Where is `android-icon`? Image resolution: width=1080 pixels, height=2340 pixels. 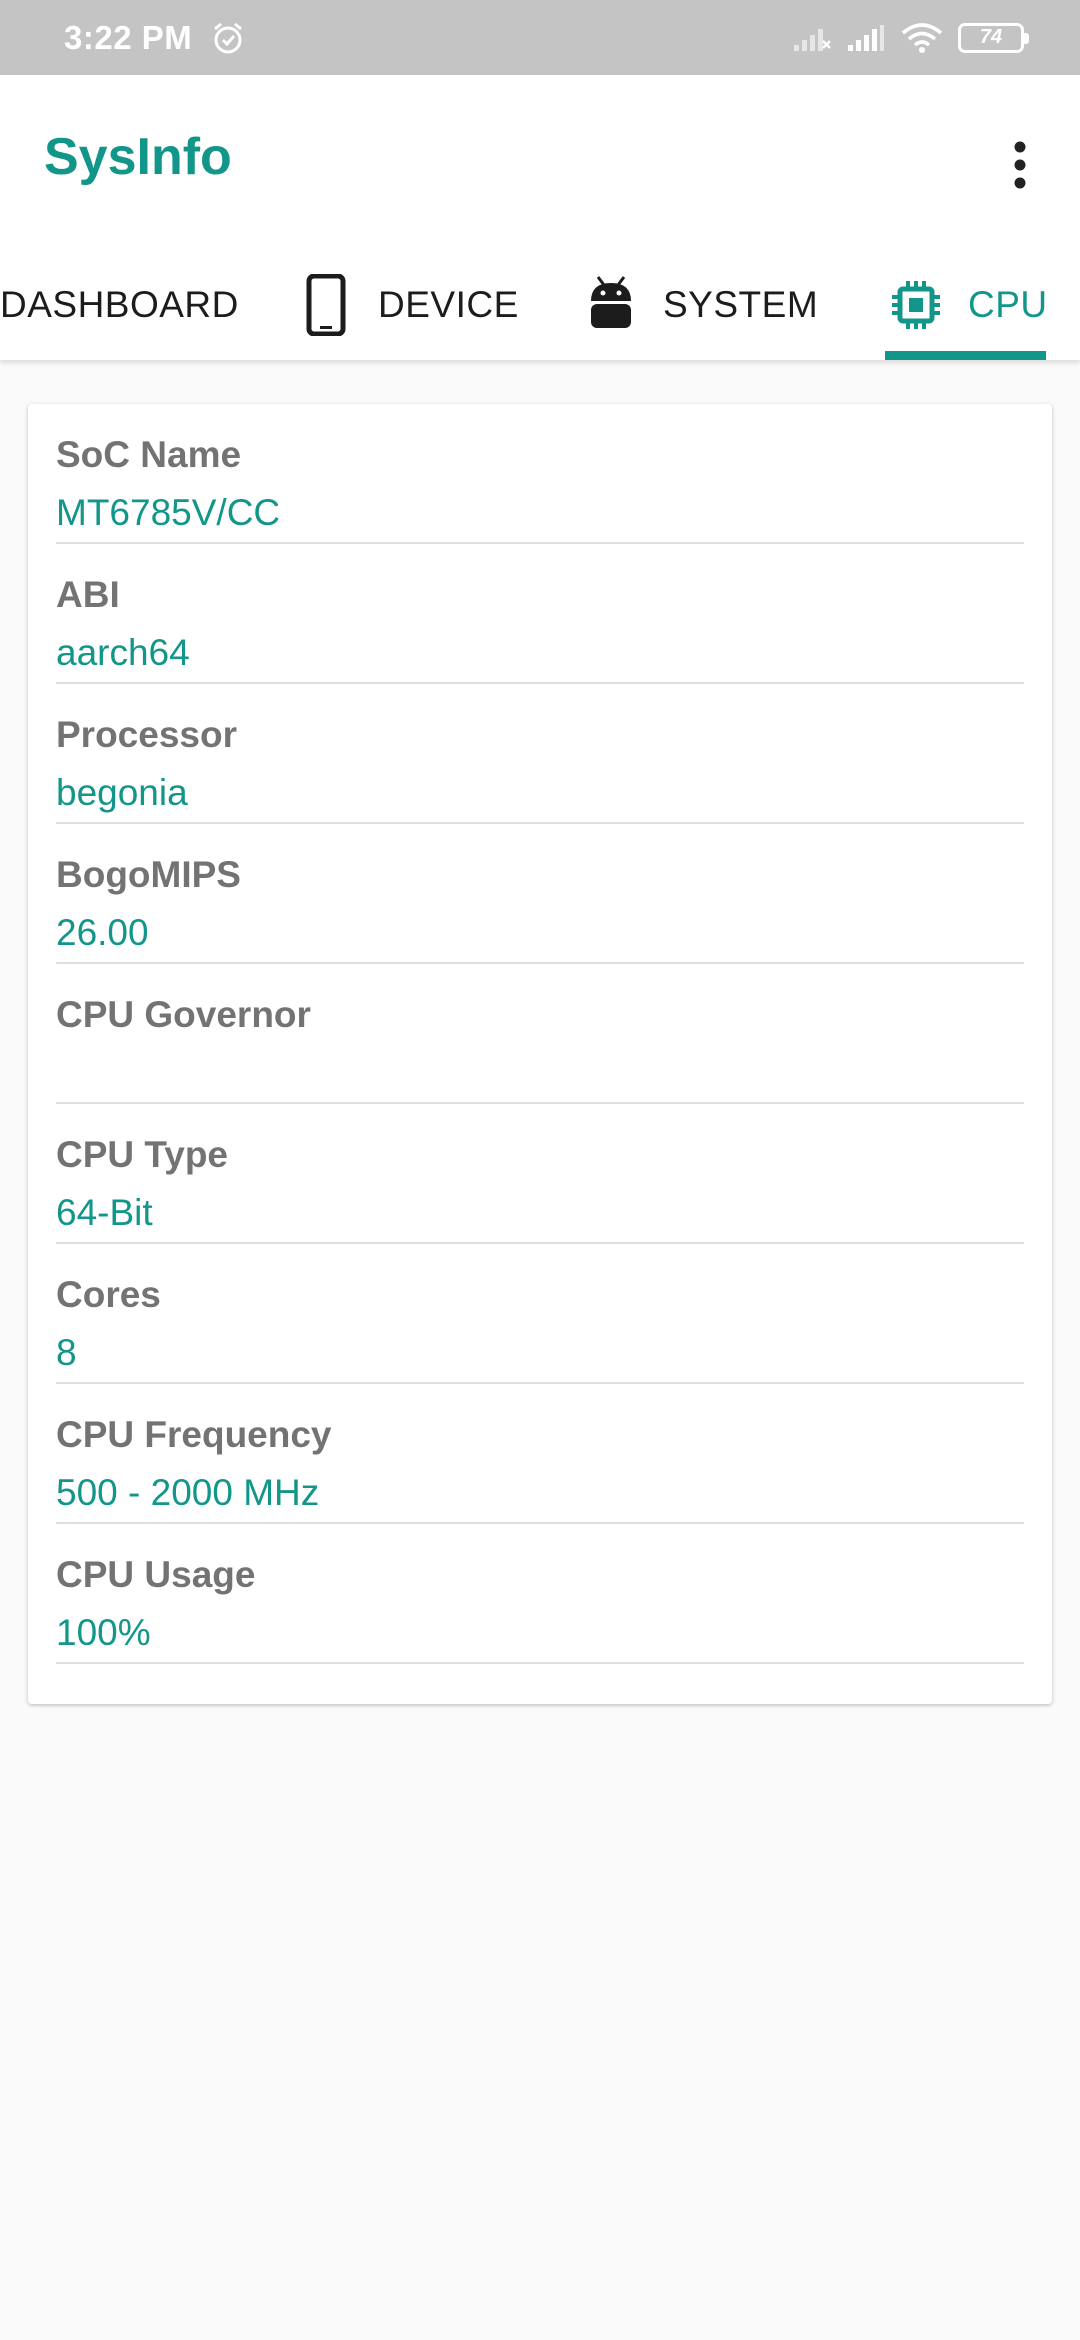 android-icon is located at coordinates (611, 305).